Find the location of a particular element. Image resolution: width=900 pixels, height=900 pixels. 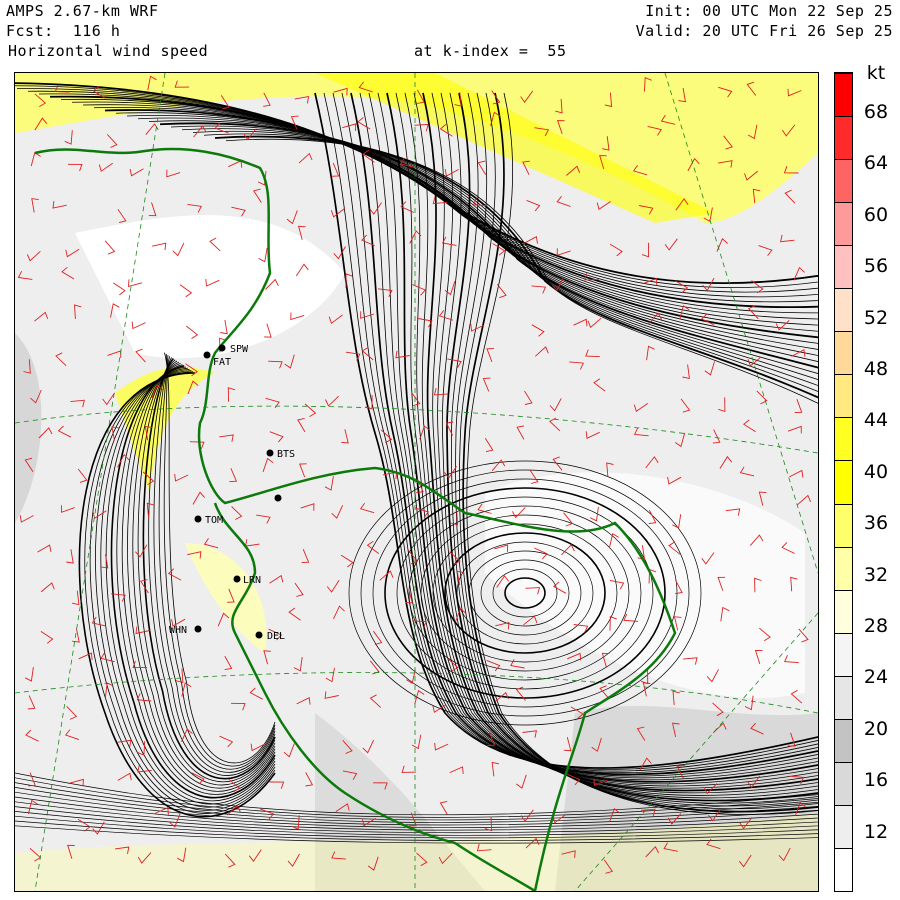

colorbar-unit: kt is located at coordinates (876, 73).